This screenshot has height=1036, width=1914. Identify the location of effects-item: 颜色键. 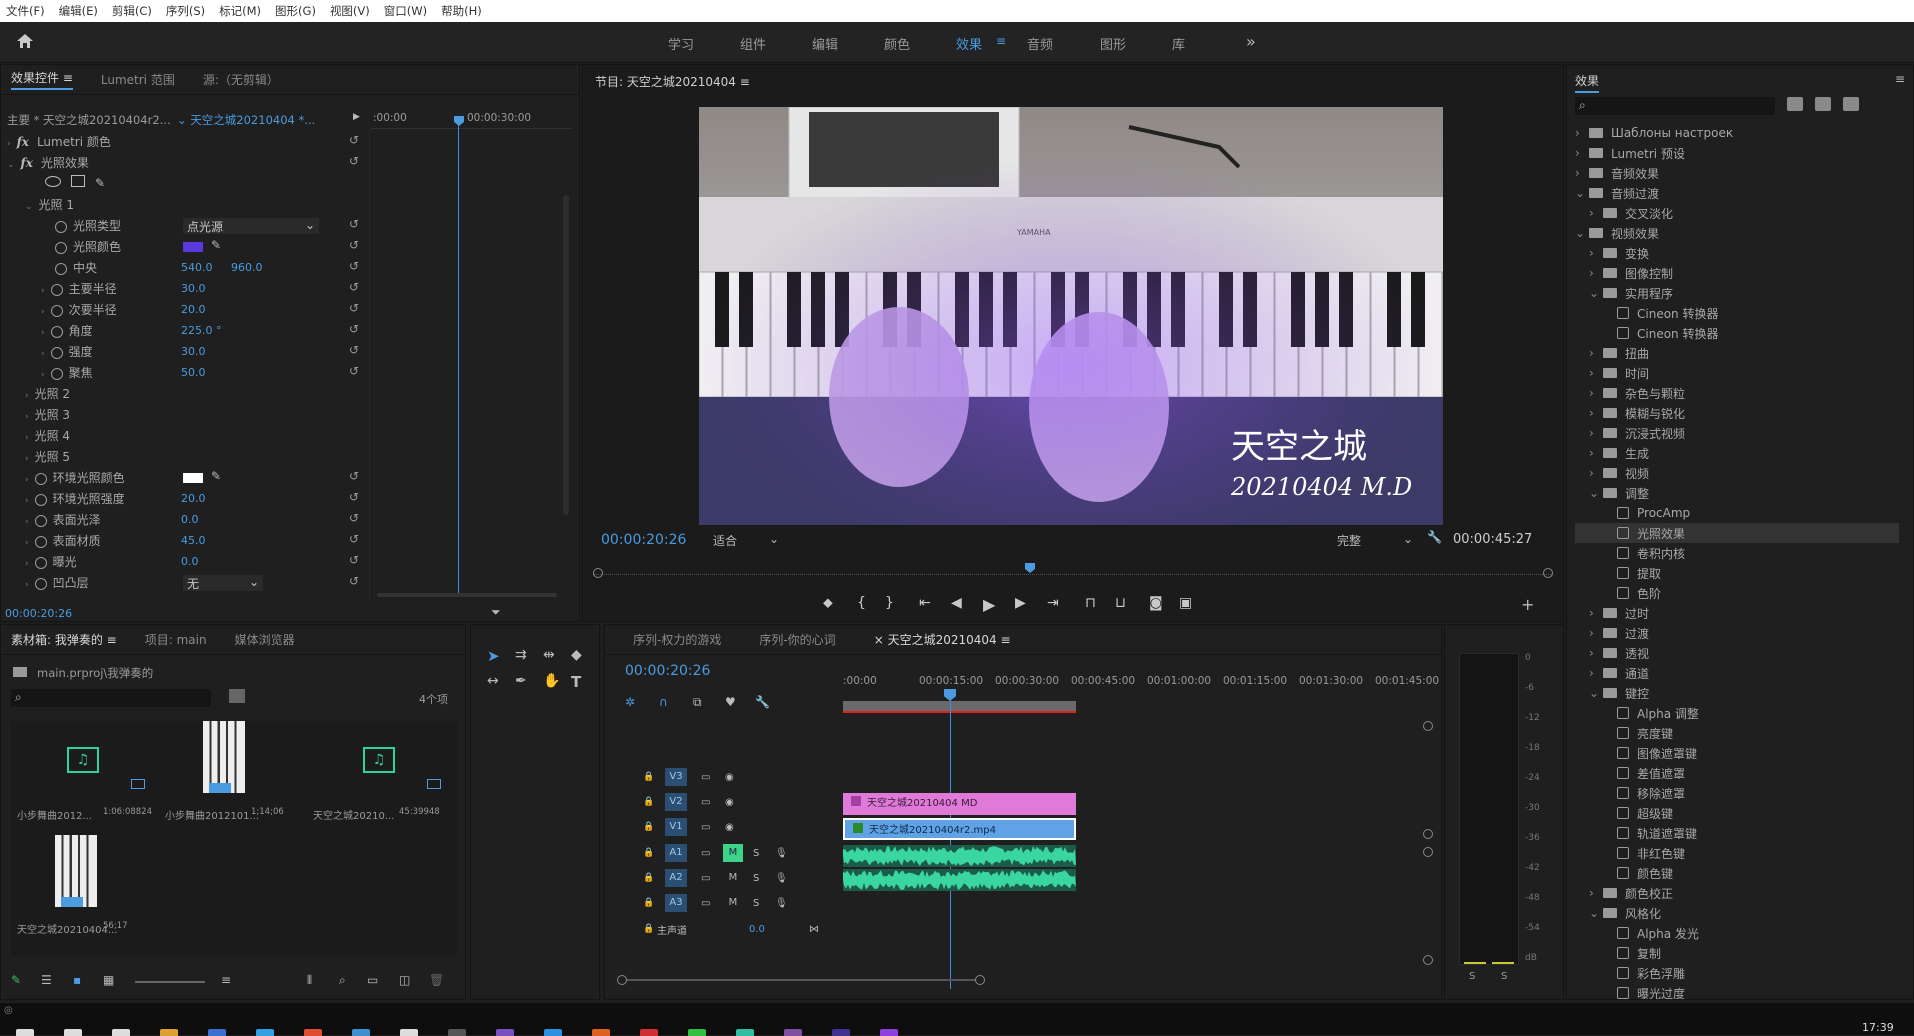
(1624, 873).